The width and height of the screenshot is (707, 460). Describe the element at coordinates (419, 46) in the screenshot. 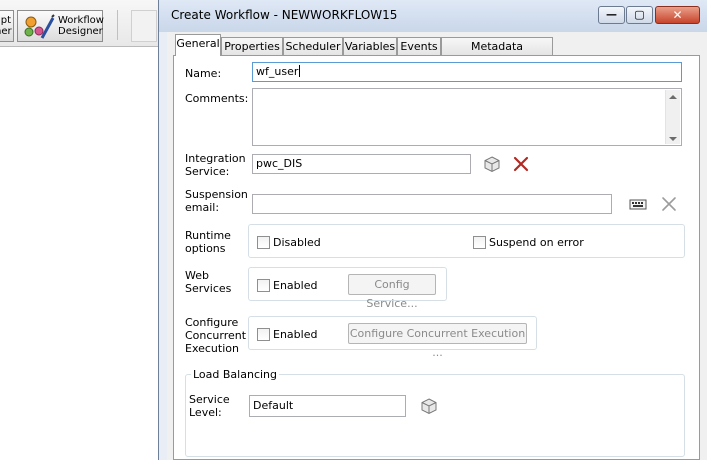

I see `tab-events: Events` at that location.